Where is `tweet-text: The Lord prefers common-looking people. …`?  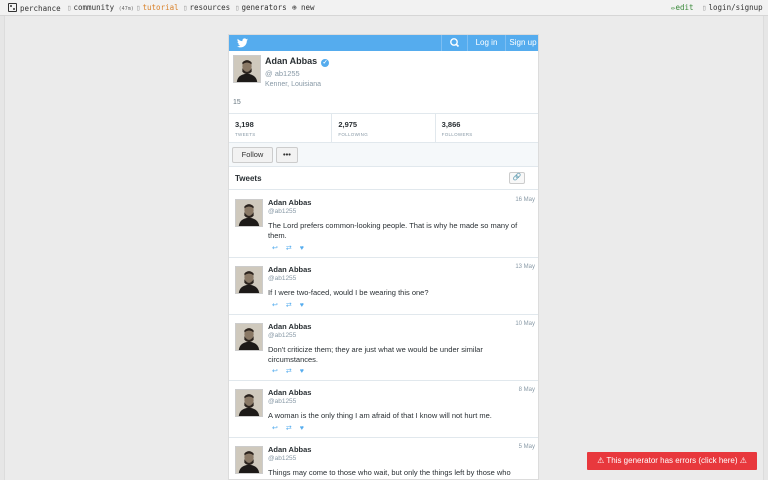 tweet-text: The Lord prefers common-looking people. … is located at coordinates (393, 230).